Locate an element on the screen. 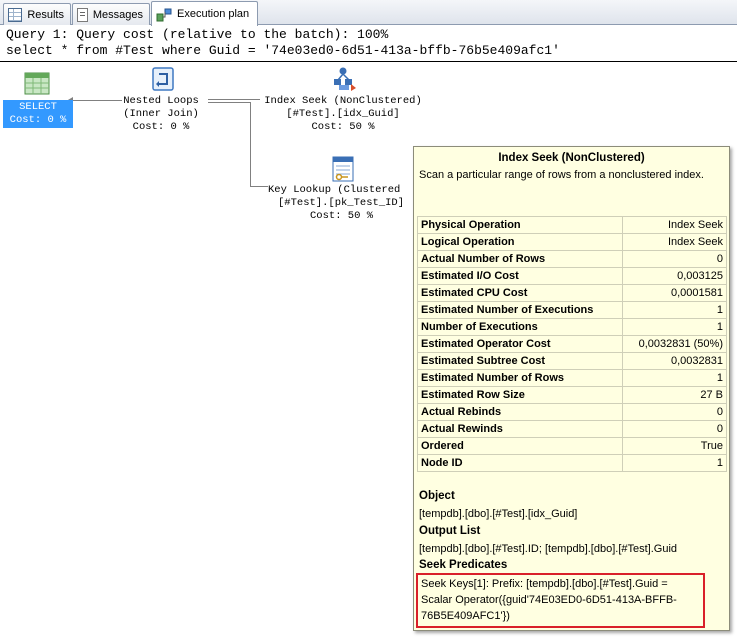  property-row: Node ID 1 is located at coordinates (572, 463).